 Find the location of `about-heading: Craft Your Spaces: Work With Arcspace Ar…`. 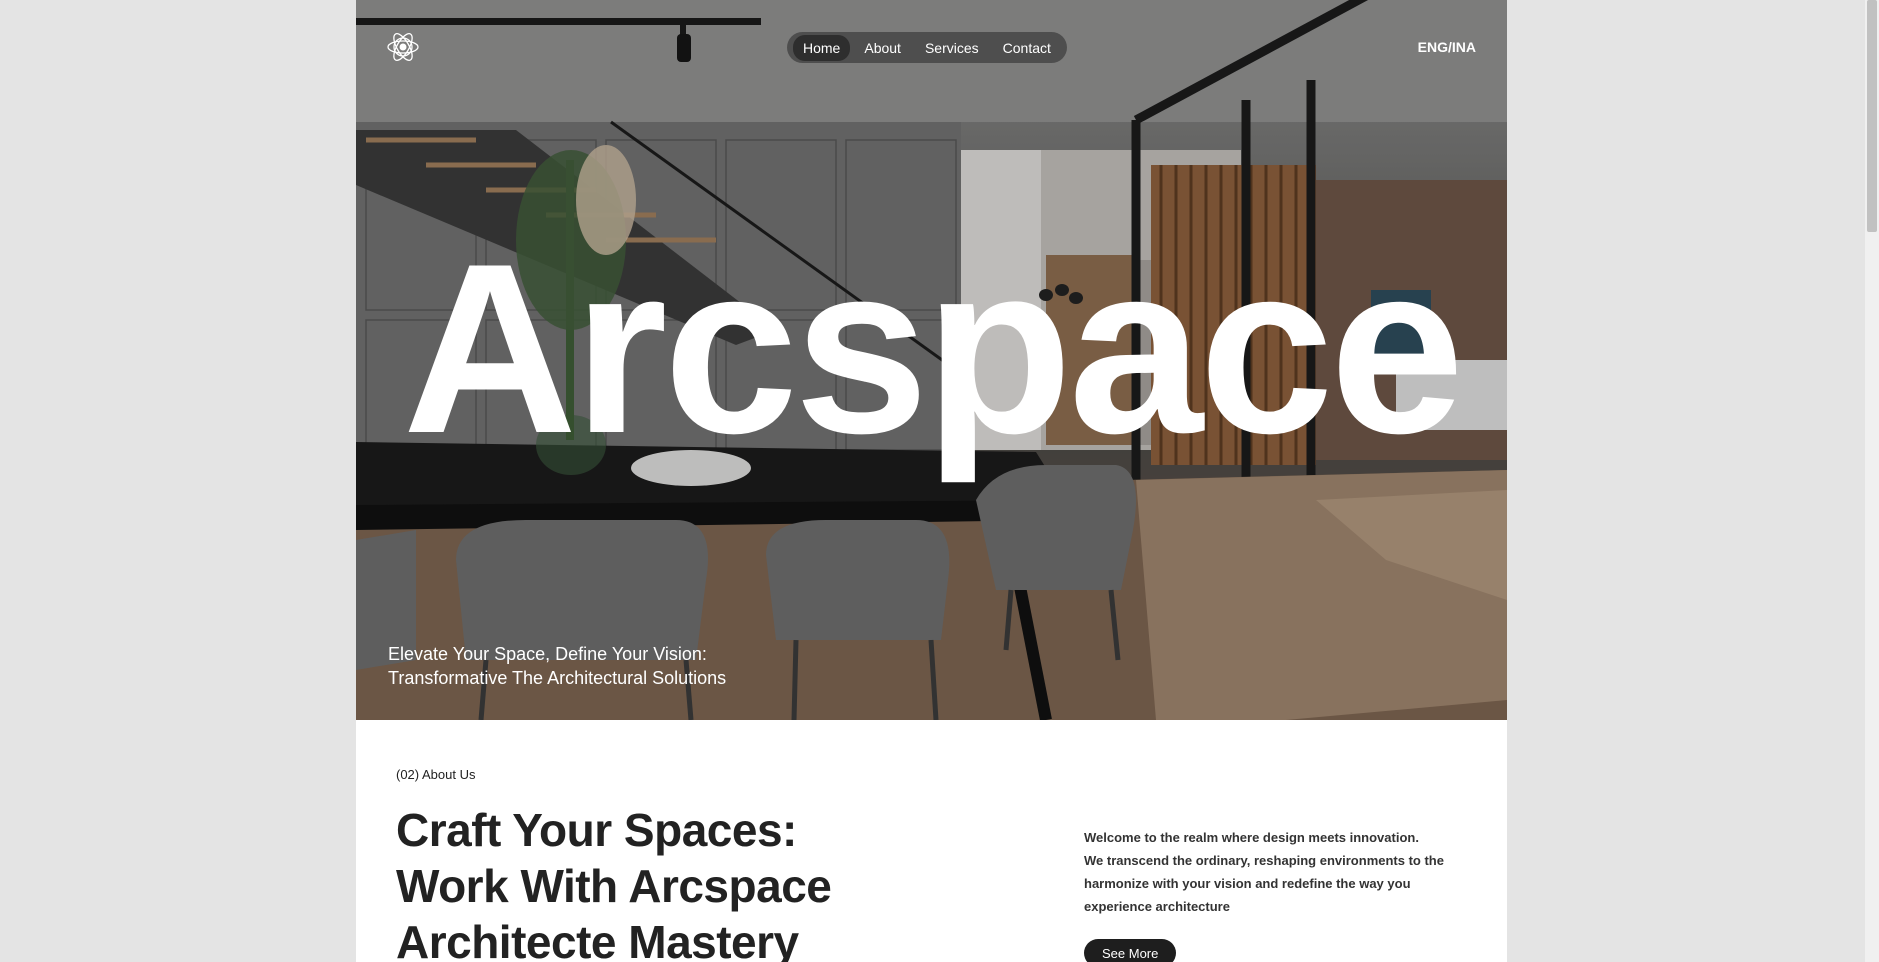

about-heading: Craft Your Spaces: Work With Arcspace Ar… is located at coordinates (614, 883).